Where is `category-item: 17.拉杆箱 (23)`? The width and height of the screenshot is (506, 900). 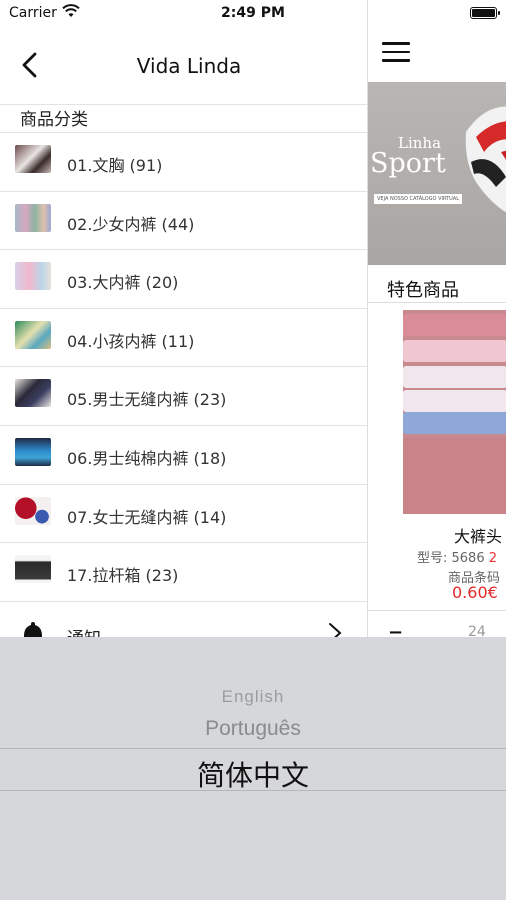
category-item: 17.拉杆箱 (23) is located at coordinates (183, 572).